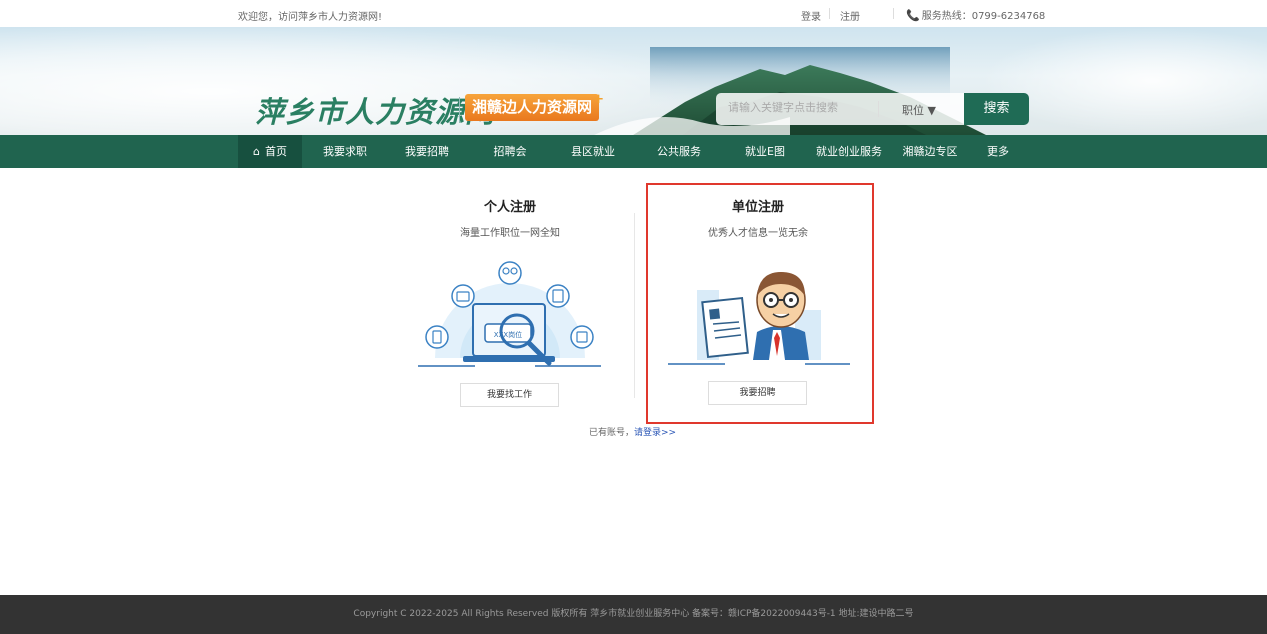  What do you see at coordinates (930, 151) in the screenshot?
I see `nav-item-xianggan-zone: 湘赣边专区` at bounding box center [930, 151].